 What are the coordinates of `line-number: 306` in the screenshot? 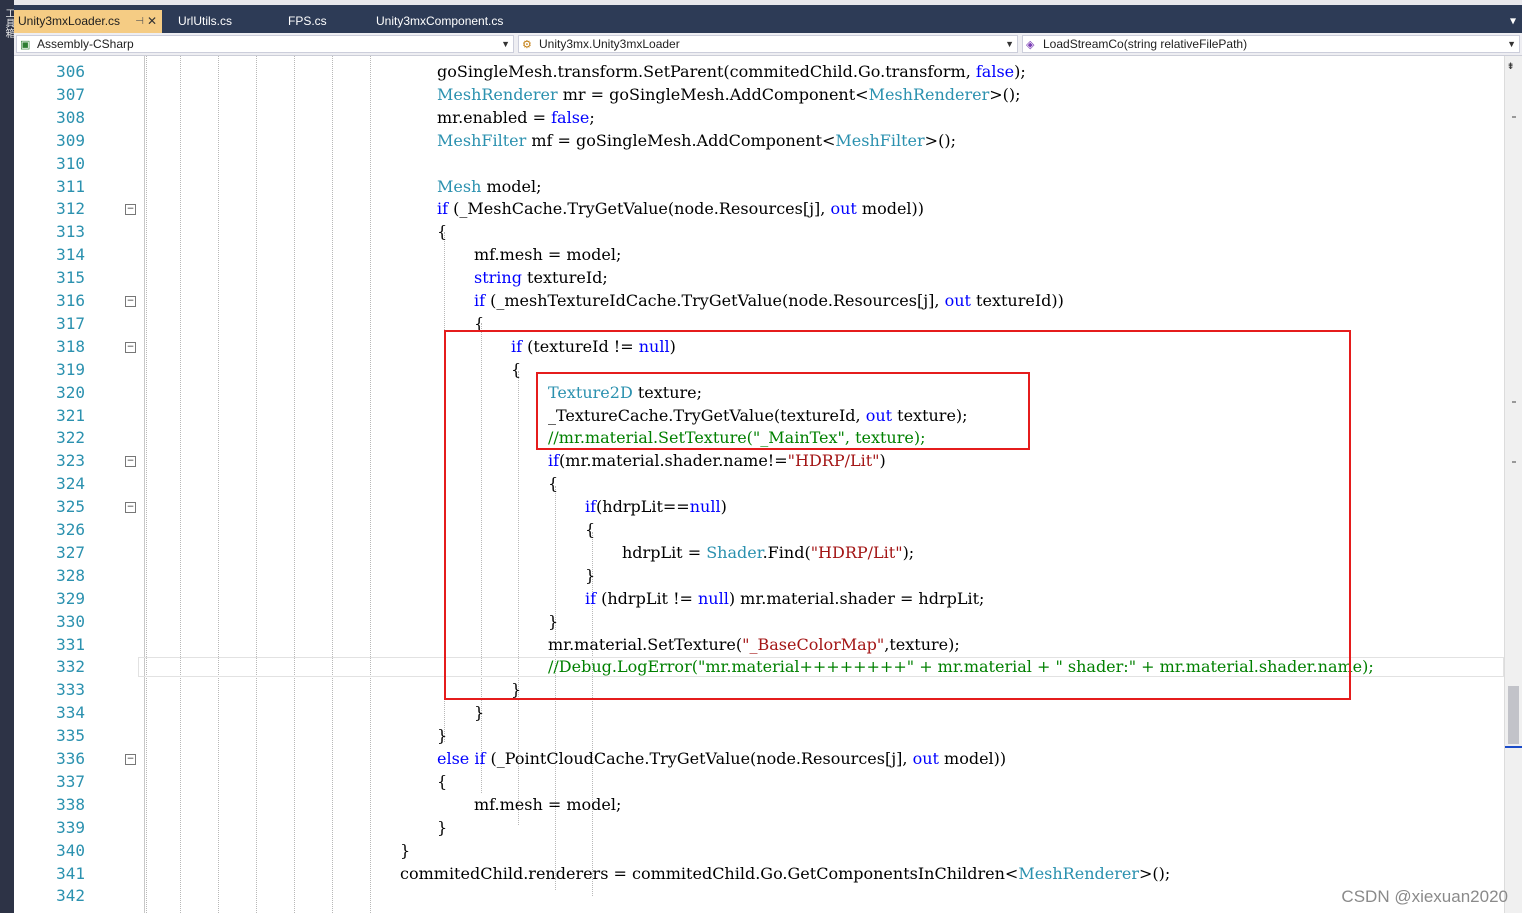 It's located at (70, 71).